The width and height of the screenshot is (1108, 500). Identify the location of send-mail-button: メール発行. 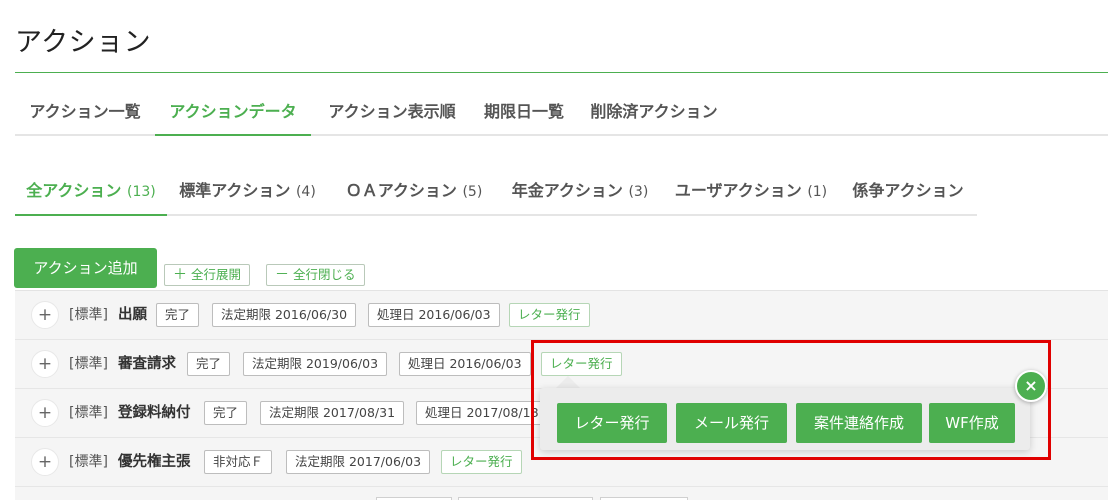
(731, 423).